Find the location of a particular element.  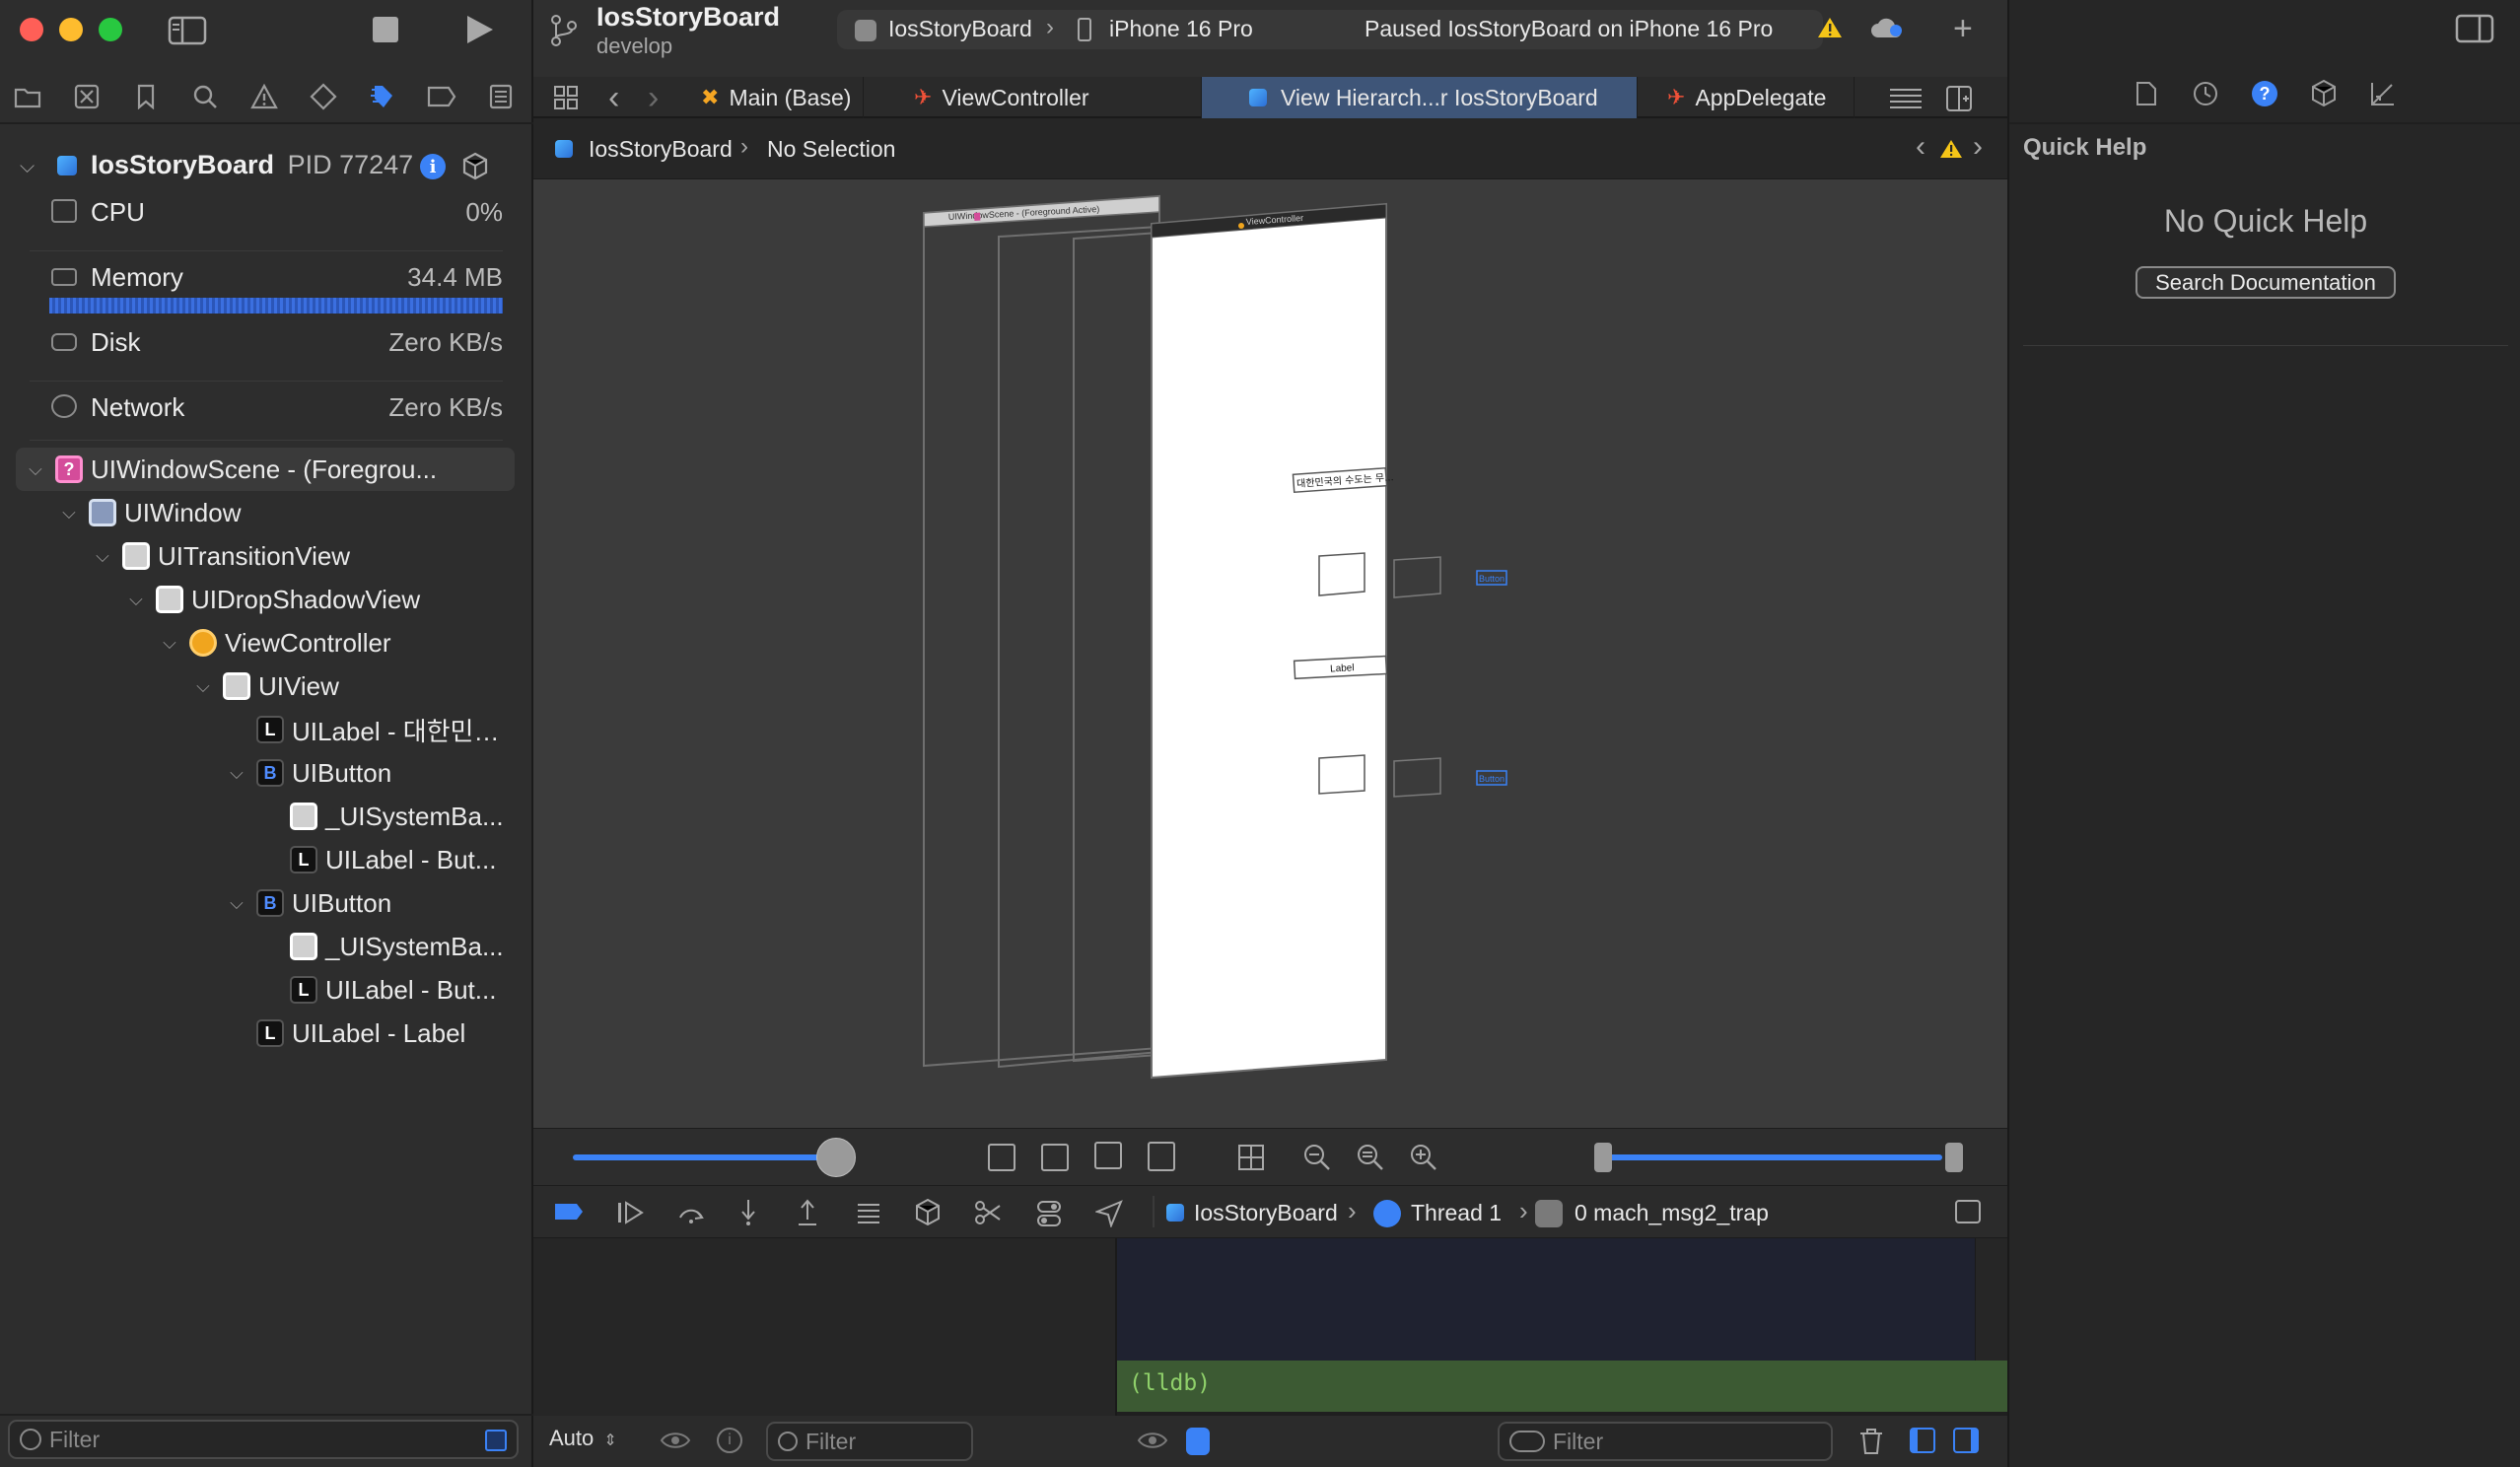

find-navigator-icon is located at coordinates (205, 96).